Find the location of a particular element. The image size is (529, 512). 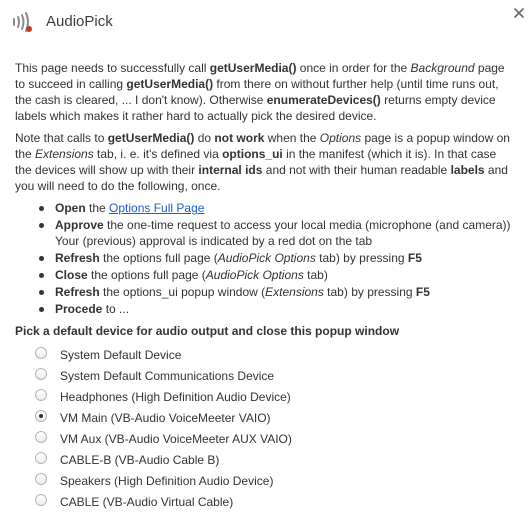

text-run: the options_ui popup window ( is located at coordinates (182, 292).